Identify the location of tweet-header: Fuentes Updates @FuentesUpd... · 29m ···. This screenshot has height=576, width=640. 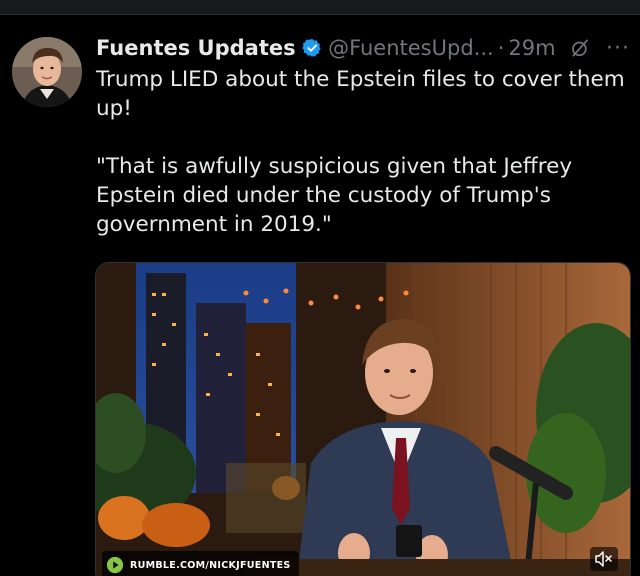
(363, 48).